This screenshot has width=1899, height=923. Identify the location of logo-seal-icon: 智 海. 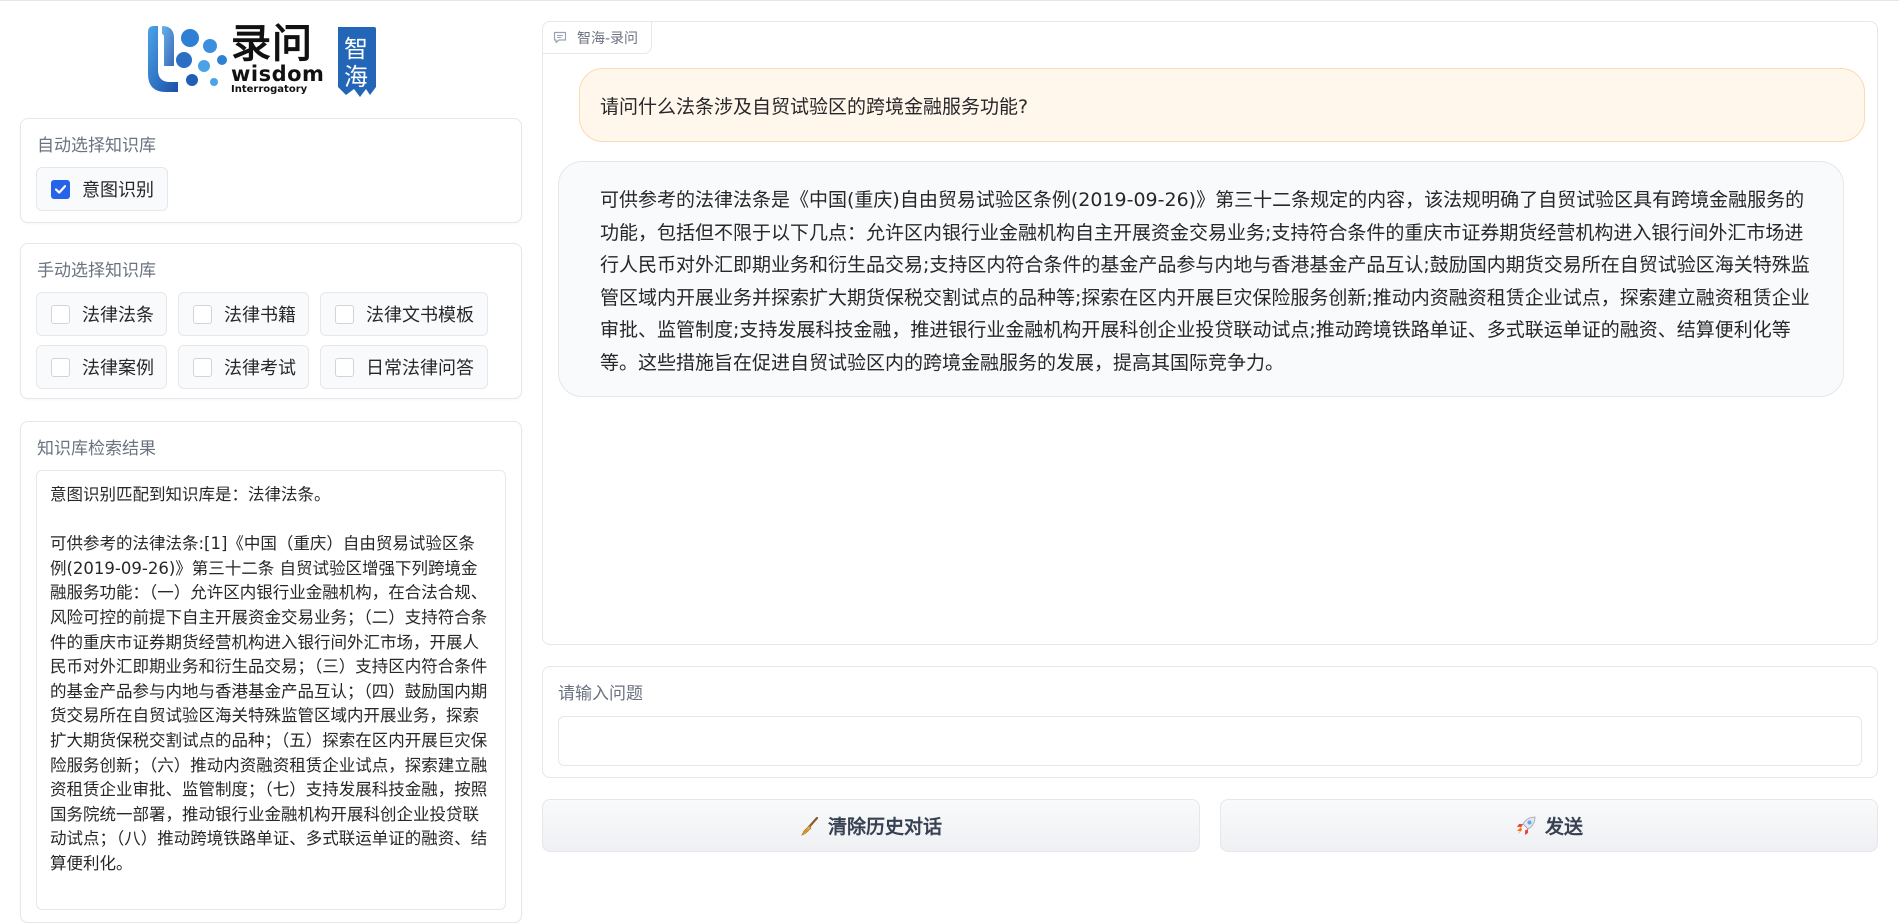
(357, 62).